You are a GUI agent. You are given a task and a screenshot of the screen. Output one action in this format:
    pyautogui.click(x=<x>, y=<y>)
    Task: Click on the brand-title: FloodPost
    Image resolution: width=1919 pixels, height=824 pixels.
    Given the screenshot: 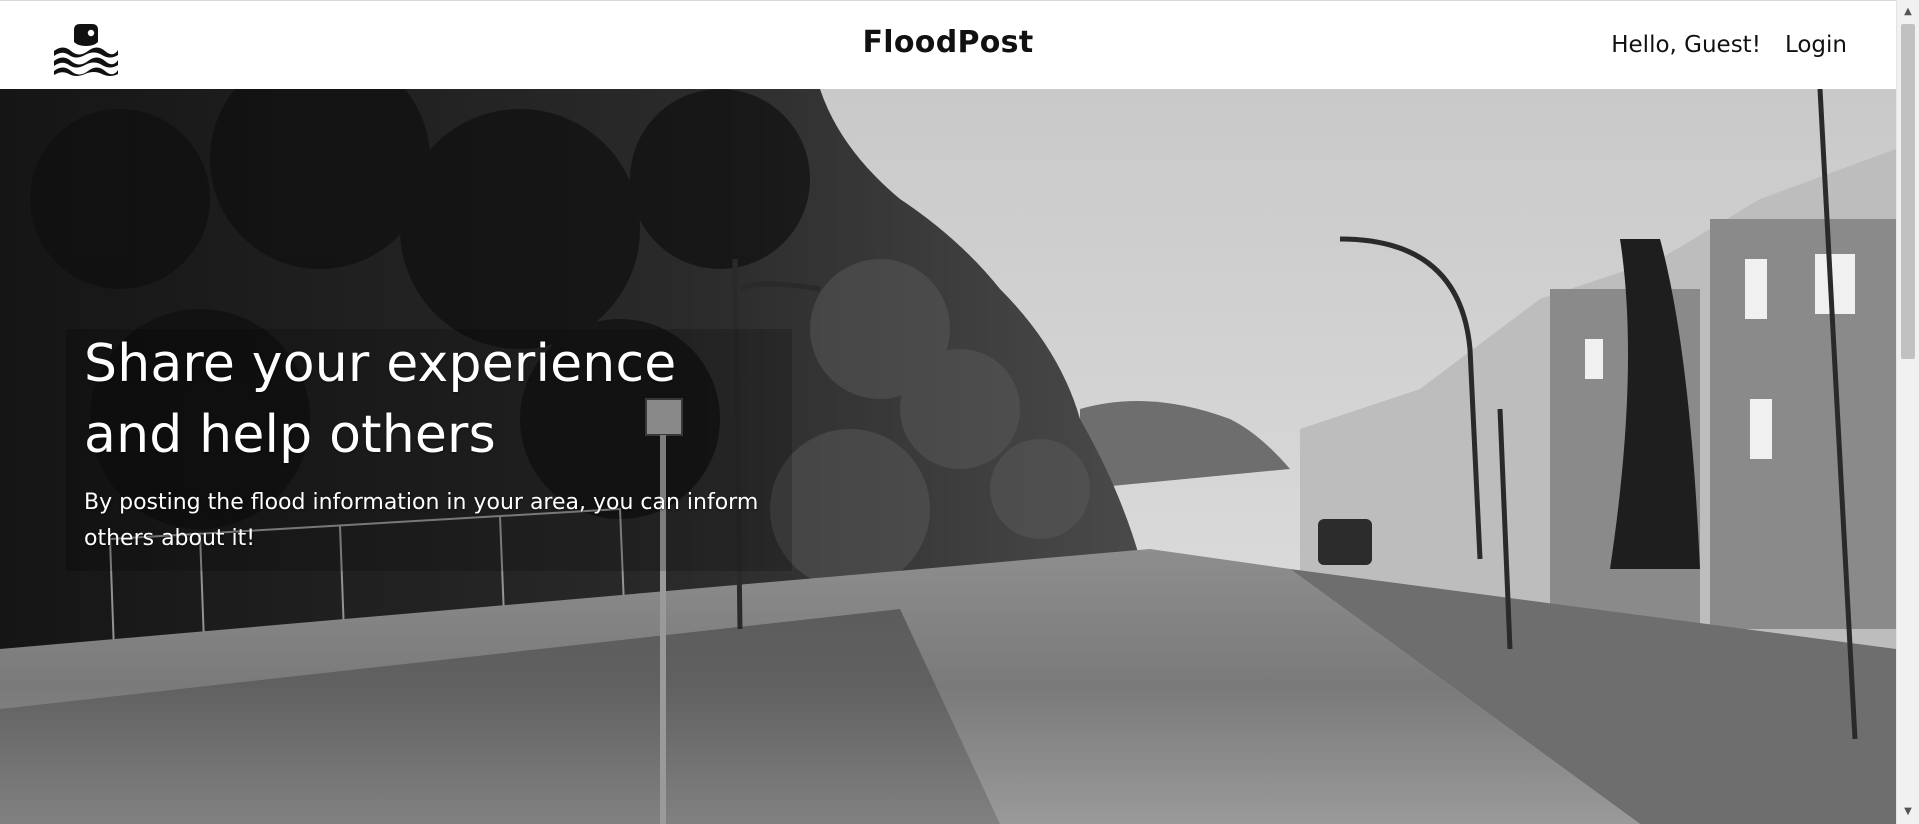 What is the action you would take?
    pyautogui.click(x=948, y=42)
    